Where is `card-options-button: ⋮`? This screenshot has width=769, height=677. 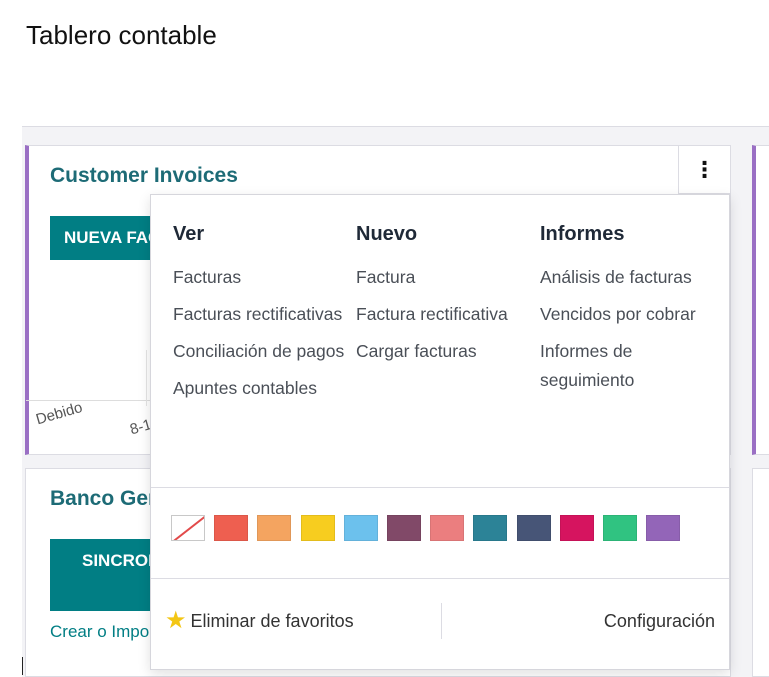 card-options-button: ⋮ is located at coordinates (704, 170).